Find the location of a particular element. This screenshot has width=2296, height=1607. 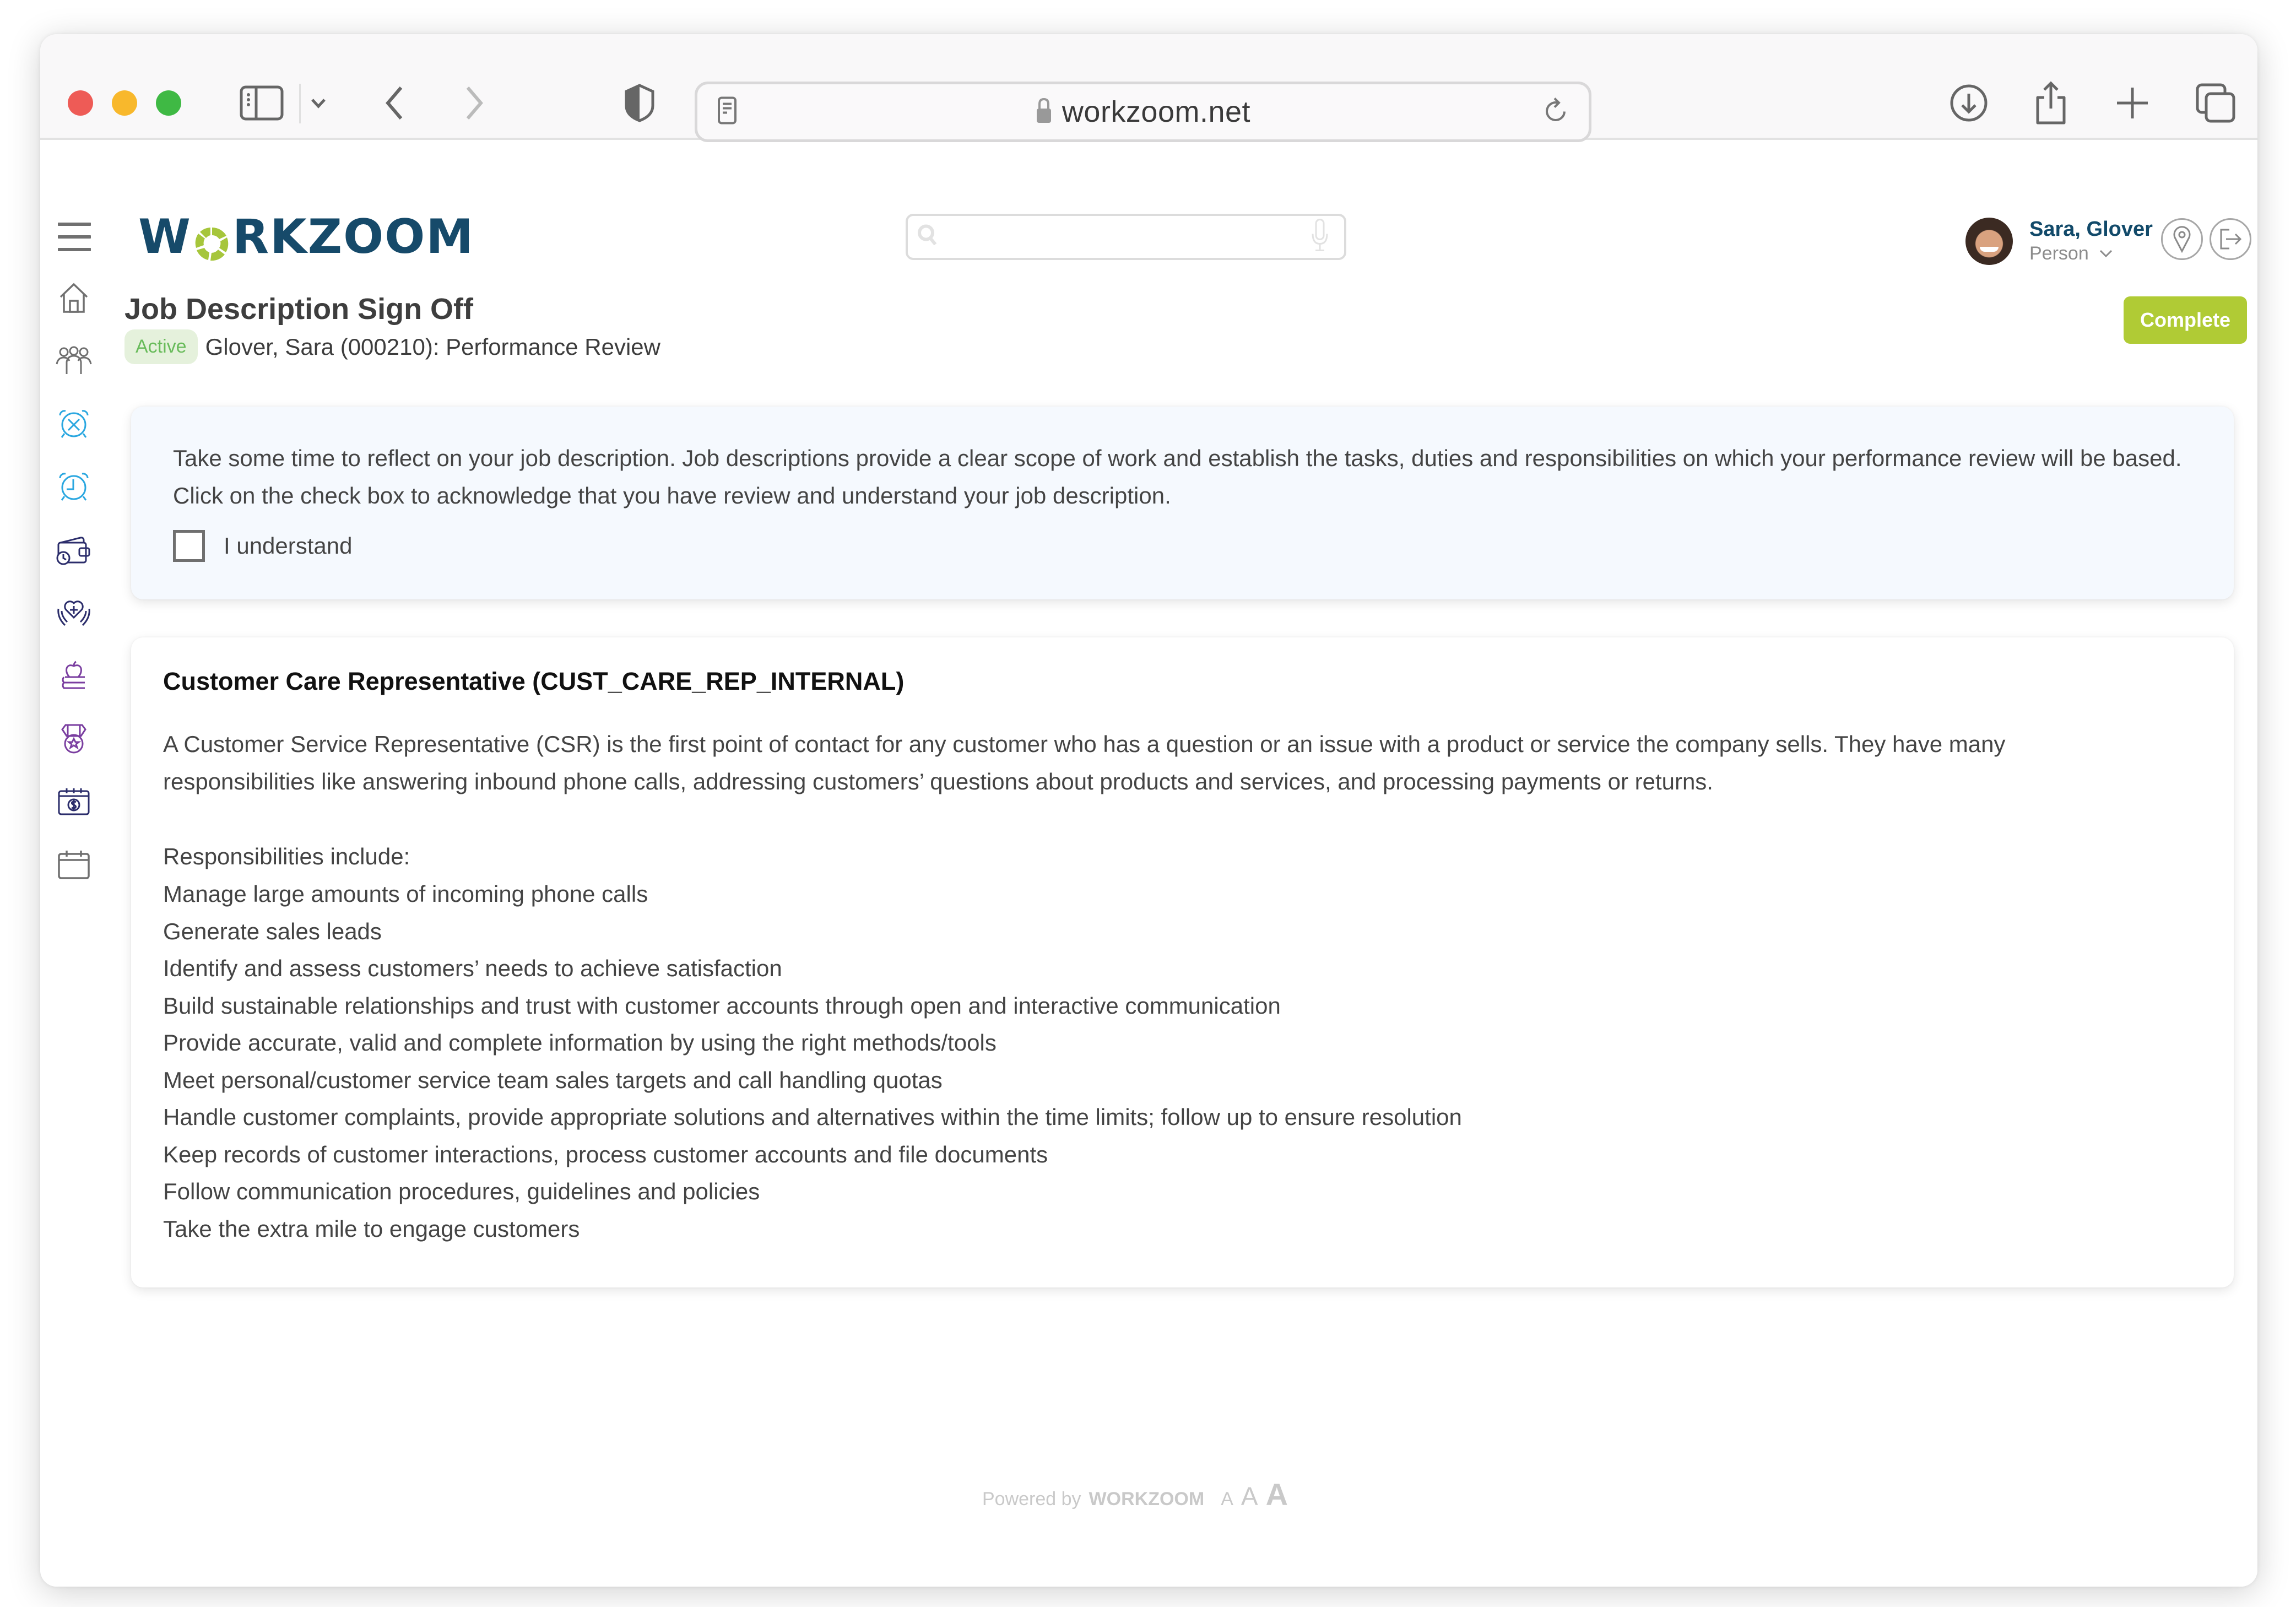

url-text: workzoom.net is located at coordinates (1156, 111).